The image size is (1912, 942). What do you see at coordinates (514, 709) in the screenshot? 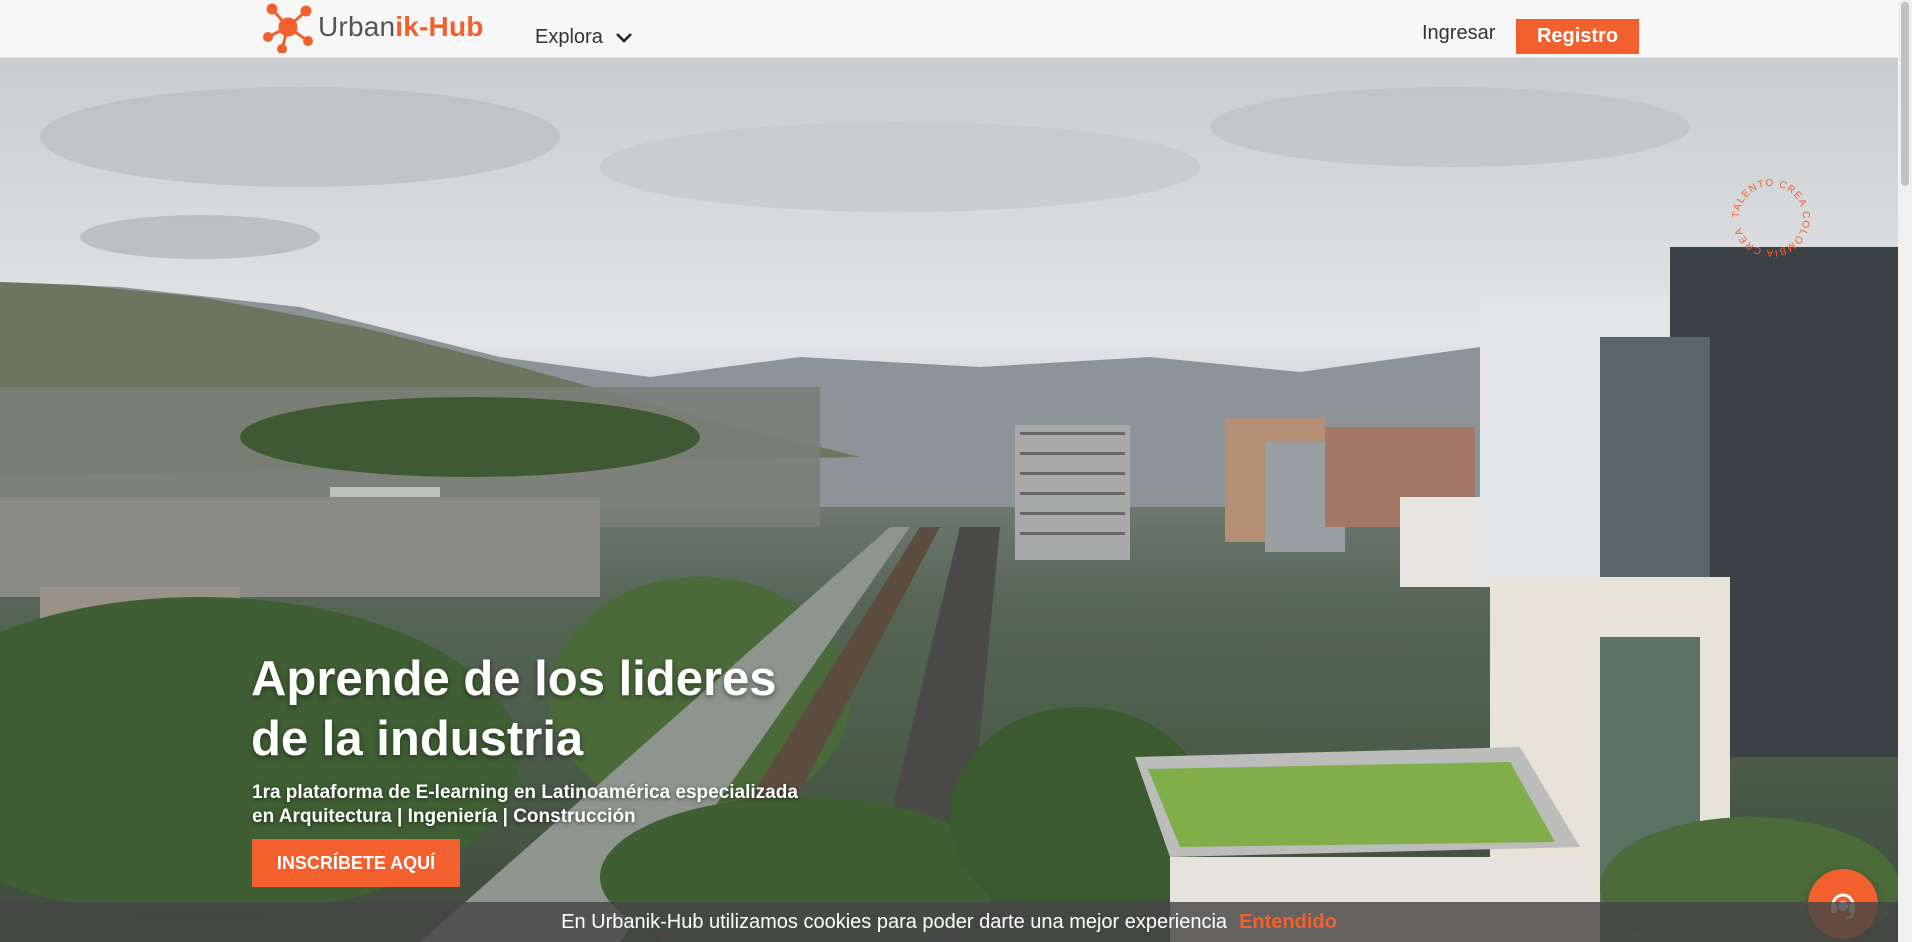
I see `hero-title: Aprende de los lideres de la industria` at bounding box center [514, 709].